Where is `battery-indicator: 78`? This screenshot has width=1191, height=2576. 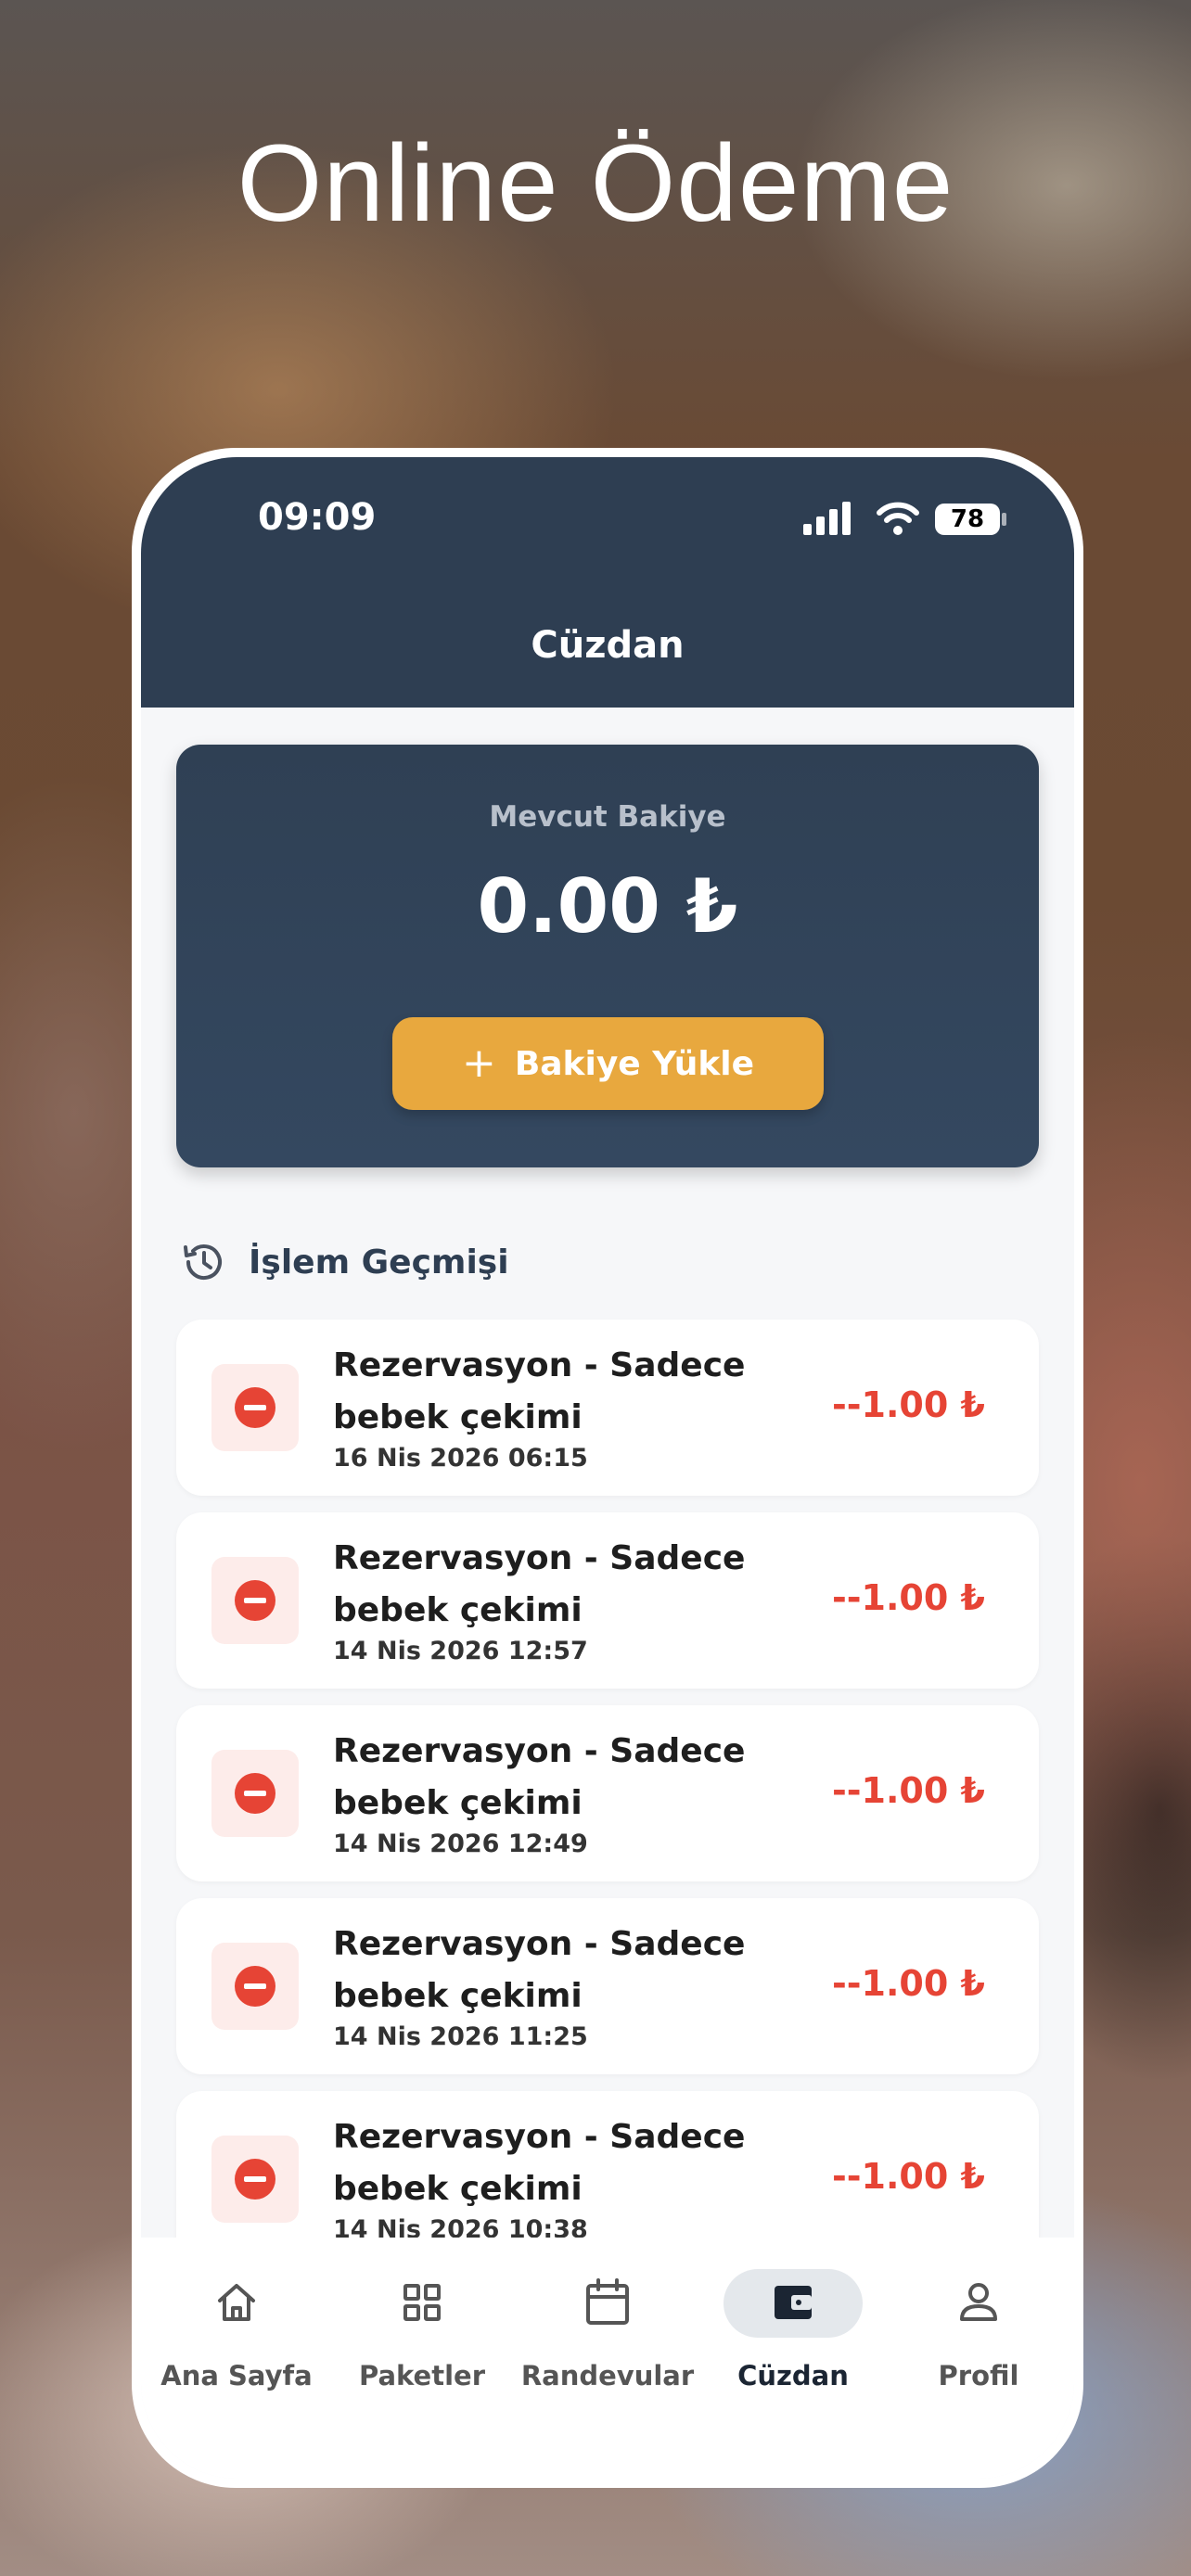 battery-indicator: 78 is located at coordinates (967, 519).